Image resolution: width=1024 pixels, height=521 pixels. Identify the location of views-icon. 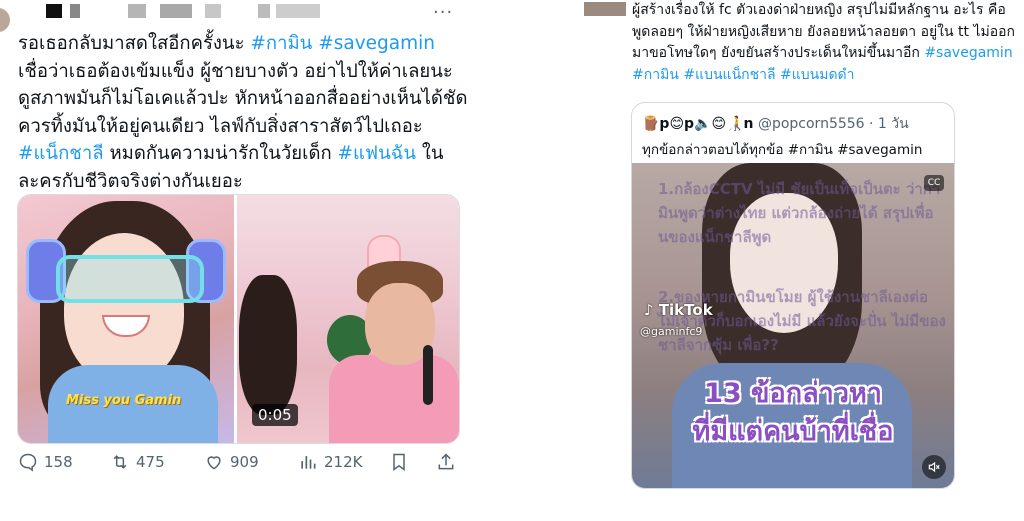
(308, 462).